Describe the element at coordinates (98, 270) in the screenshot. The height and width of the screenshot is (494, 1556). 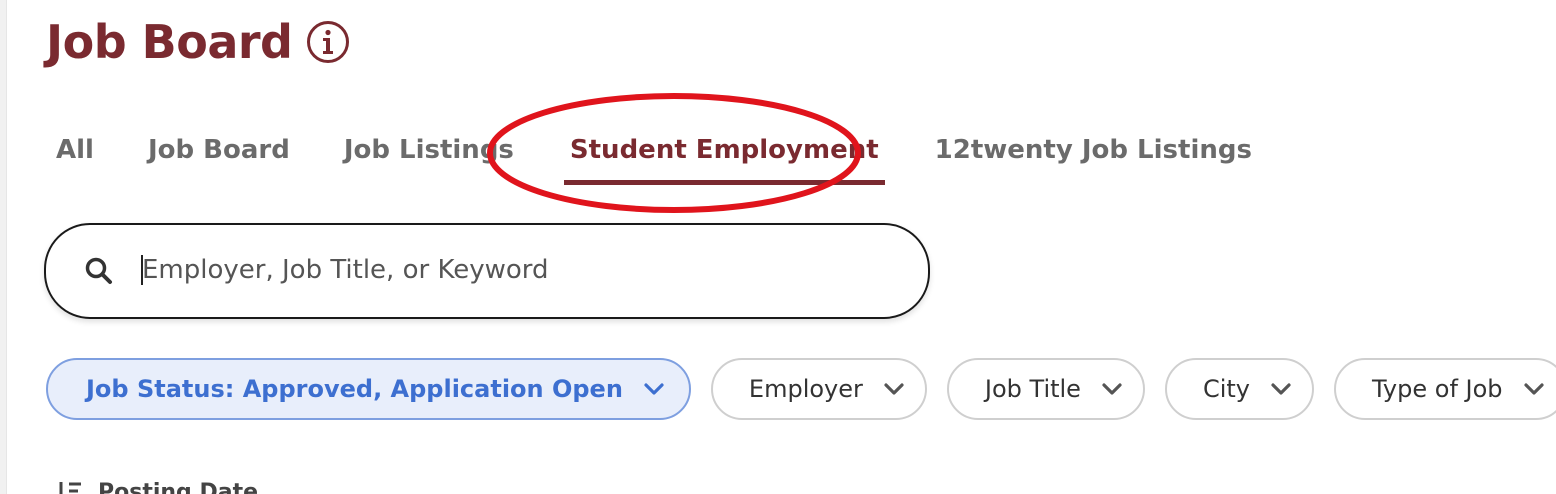
I see `search-icon` at that location.